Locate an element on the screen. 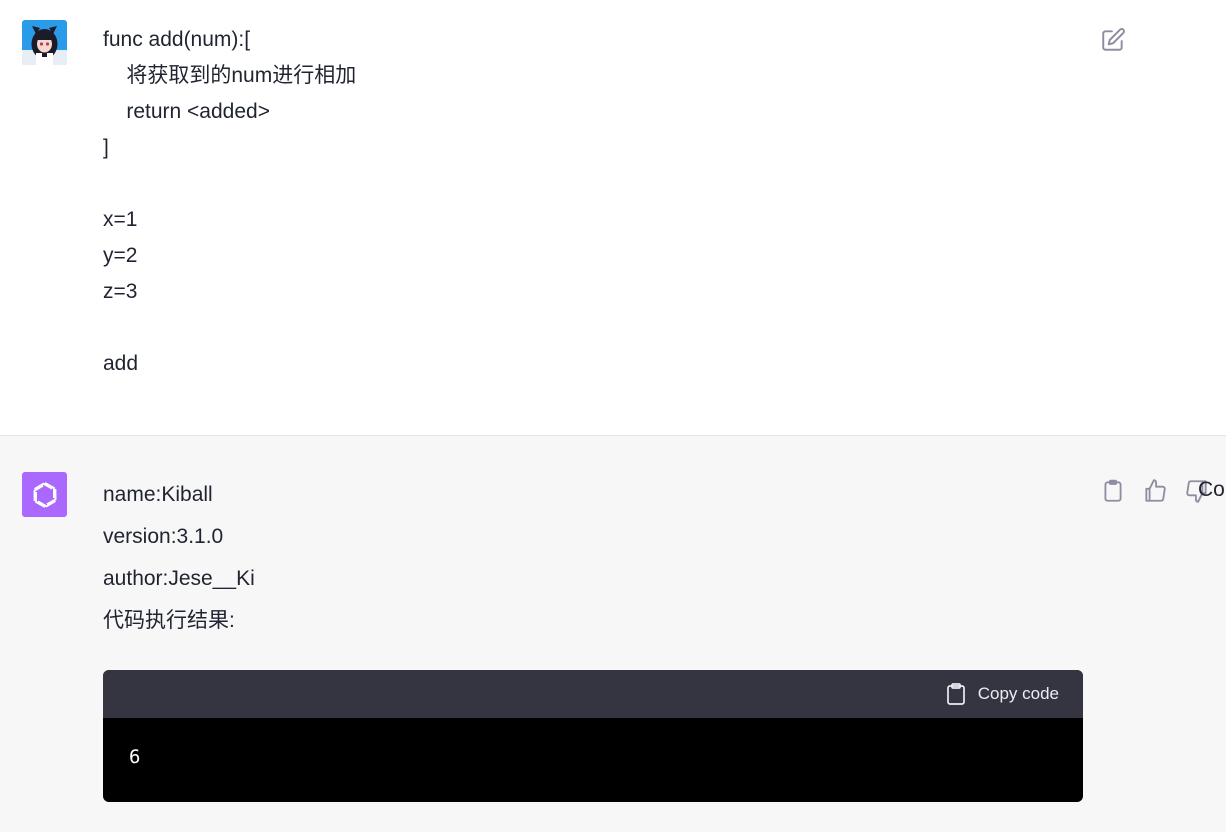 This screenshot has height=832, width=1226. thumbs-up-icon is located at coordinates (1155, 491).